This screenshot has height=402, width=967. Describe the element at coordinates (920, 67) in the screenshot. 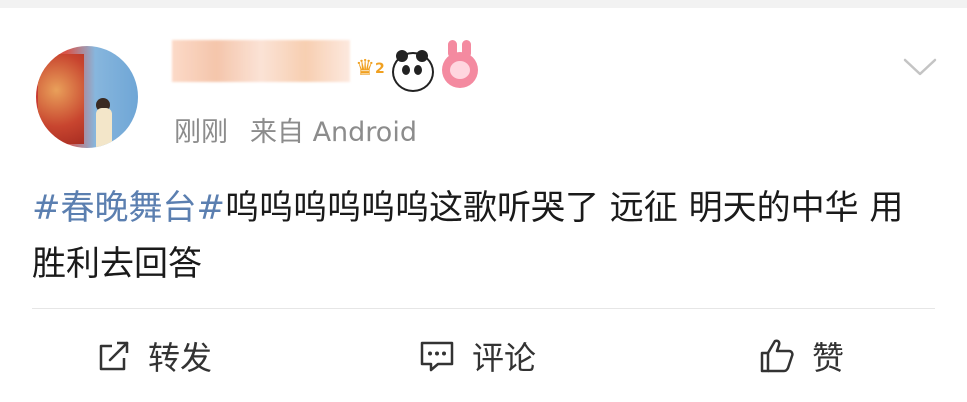

I see `chevron-down-icon` at that location.